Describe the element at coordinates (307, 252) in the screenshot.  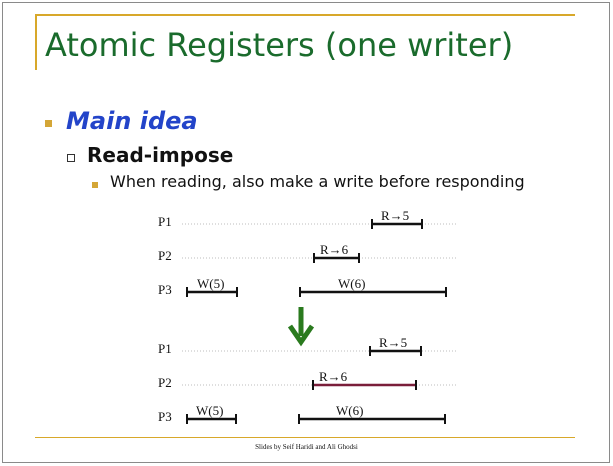
I see `top-diagram: P1 P2 P3 R→5 R→6 W(5) W(6)` at that location.